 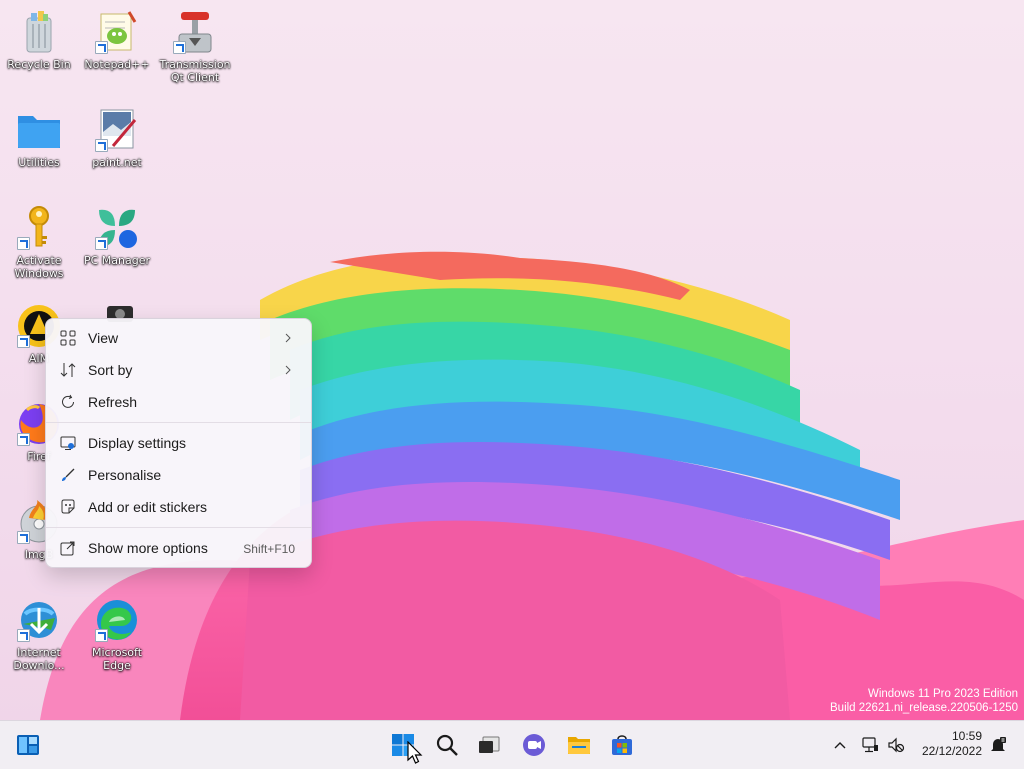 I want to click on desktop-icon-label: paint.net, so click(x=117, y=162).